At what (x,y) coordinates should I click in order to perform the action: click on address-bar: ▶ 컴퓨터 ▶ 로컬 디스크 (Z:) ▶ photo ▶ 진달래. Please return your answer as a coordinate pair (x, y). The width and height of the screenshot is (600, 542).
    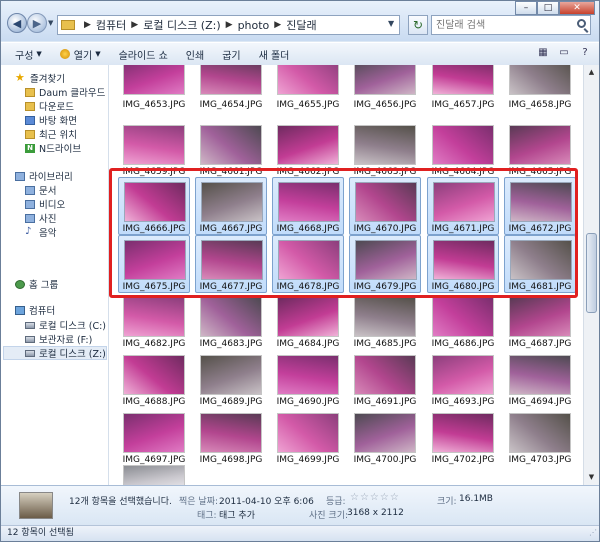
    Looking at the image, I should click on (228, 25).